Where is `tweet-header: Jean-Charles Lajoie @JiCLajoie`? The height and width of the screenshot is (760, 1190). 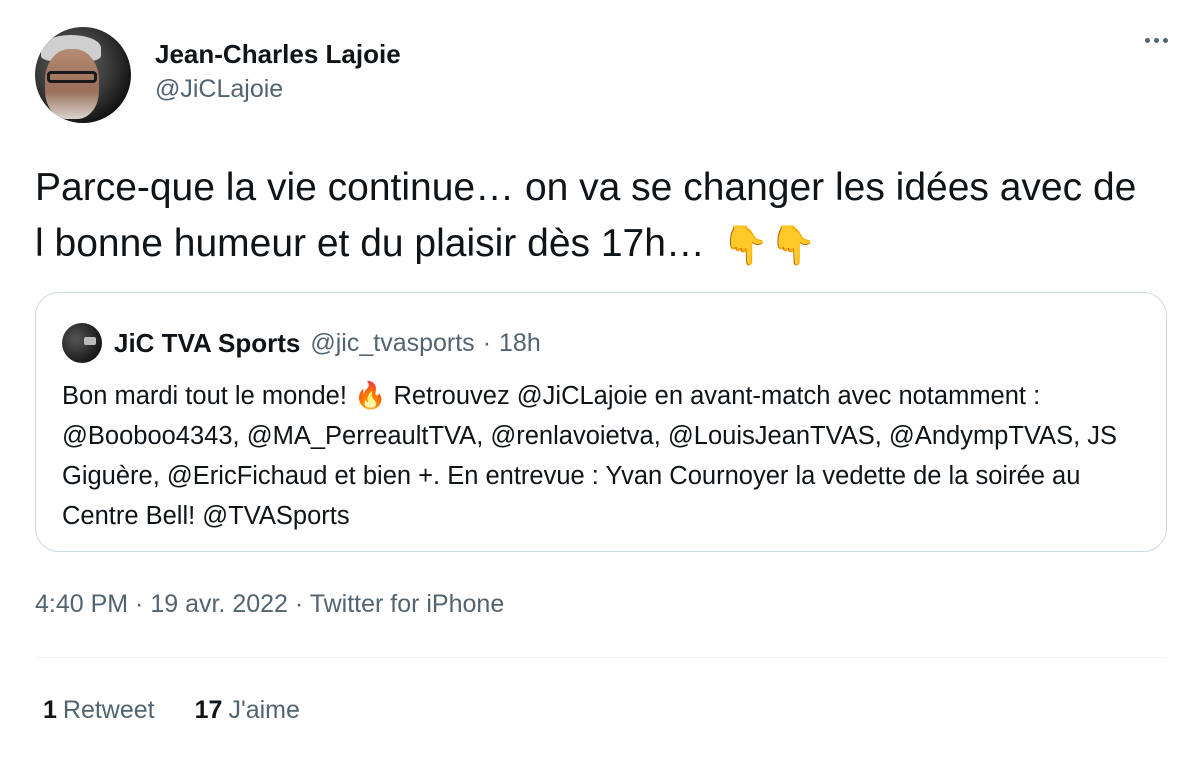
tweet-header: Jean-Charles Lajoie @JiCLajoie is located at coordinates (218, 75).